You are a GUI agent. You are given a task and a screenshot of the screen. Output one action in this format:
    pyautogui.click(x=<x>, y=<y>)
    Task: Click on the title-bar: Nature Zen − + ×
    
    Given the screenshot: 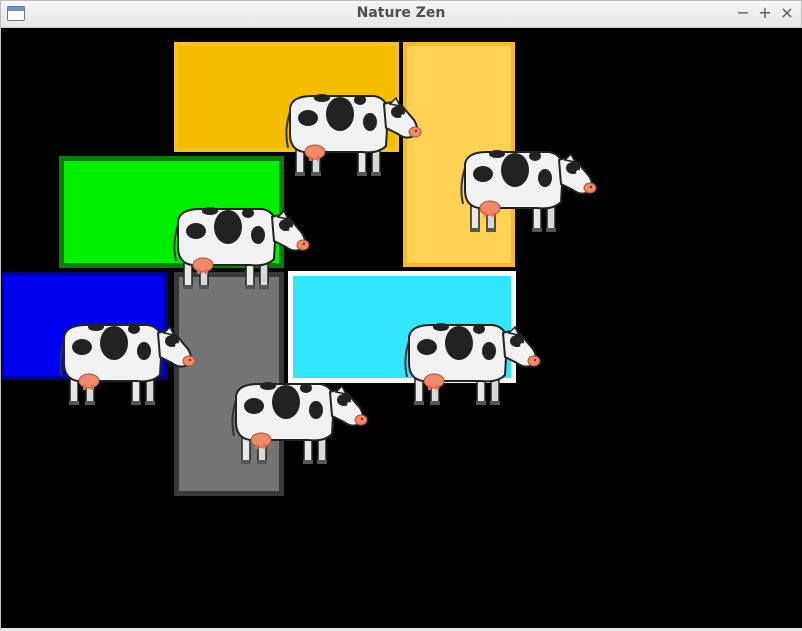 What is the action you would take?
    pyautogui.click(x=401, y=14)
    